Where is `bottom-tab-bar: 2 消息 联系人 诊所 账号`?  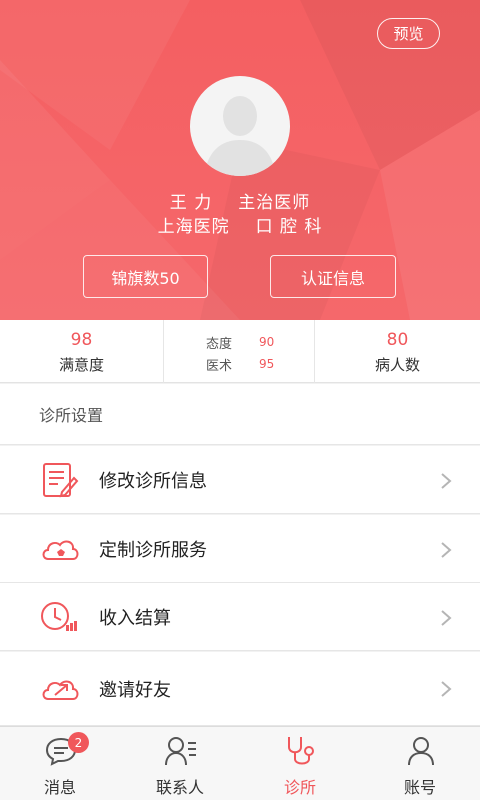
bottom-tab-bar: 2 消息 联系人 诊所 账号 is located at coordinates (240, 763).